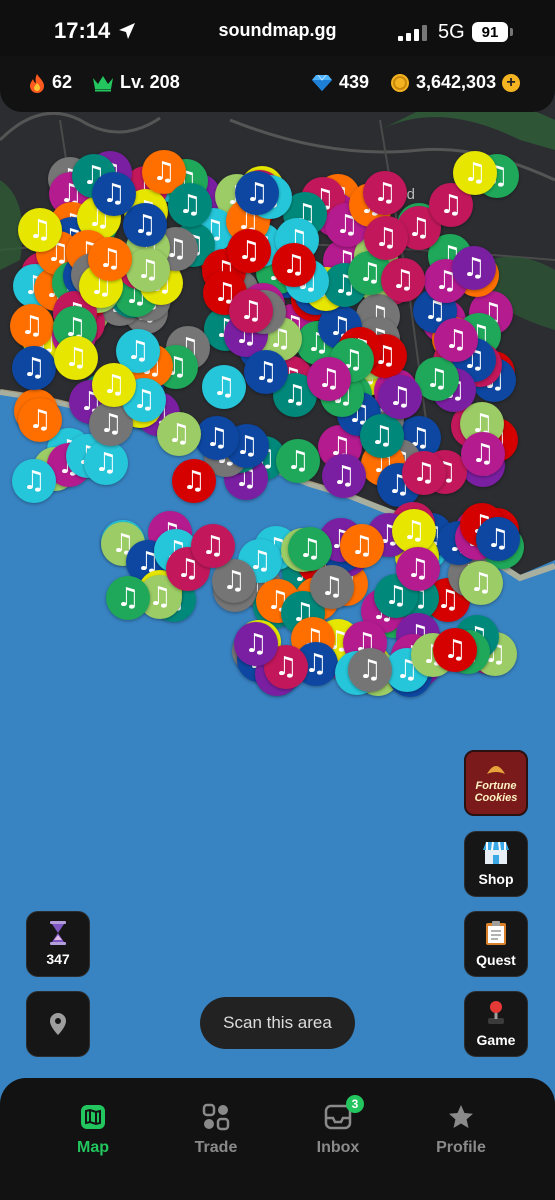  What do you see at coordinates (37, 83) in the screenshot?
I see `flame-icon` at bounding box center [37, 83].